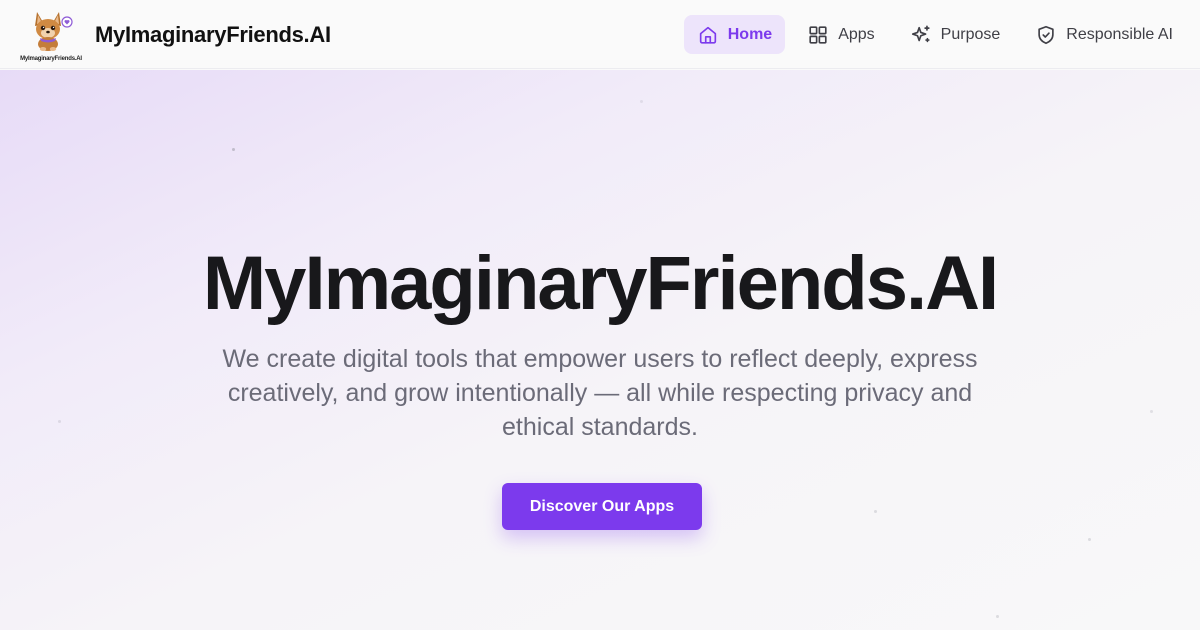 This screenshot has width=1200, height=630. I want to click on nav-item-label: Apps, so click(856, 34).